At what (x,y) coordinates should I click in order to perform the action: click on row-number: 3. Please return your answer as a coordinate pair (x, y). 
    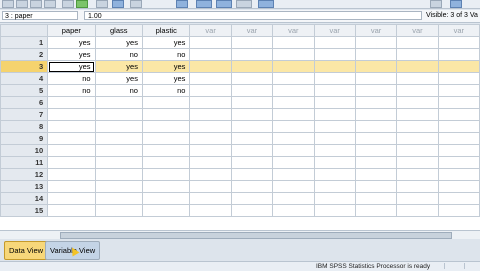
    Looking at the image, I should click on (24, 66).